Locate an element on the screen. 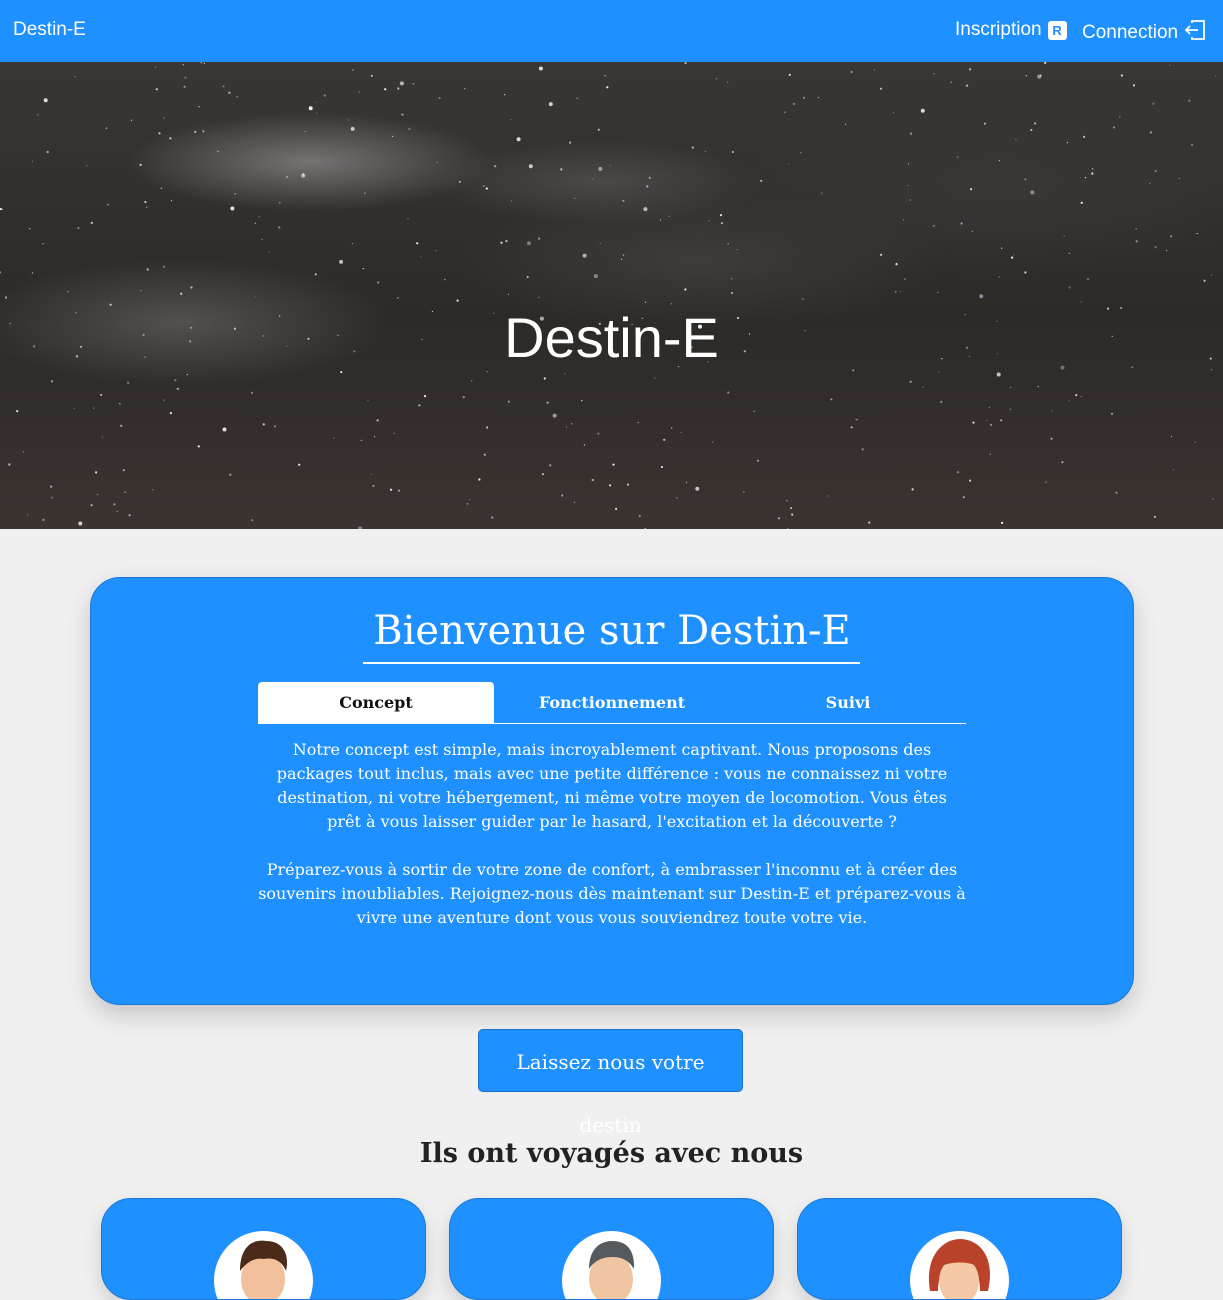  brand-link: Destin-E is located at coordinates (49, 30).